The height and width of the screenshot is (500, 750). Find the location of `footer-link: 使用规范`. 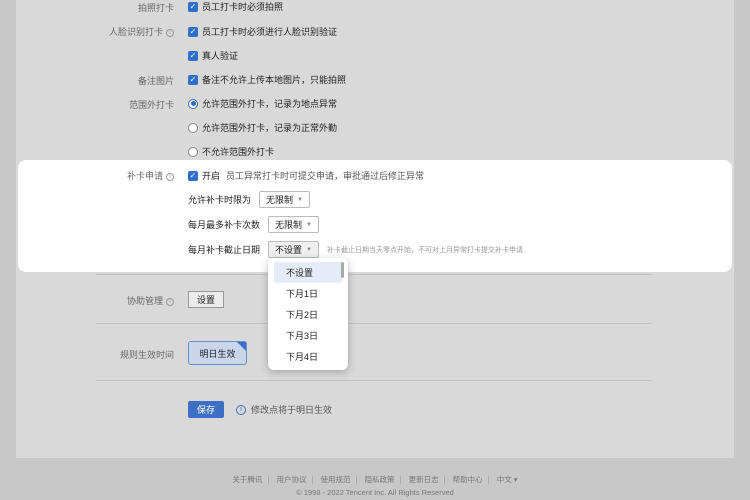

footer-link: 使用规范 is located at coordinates (336, 479).